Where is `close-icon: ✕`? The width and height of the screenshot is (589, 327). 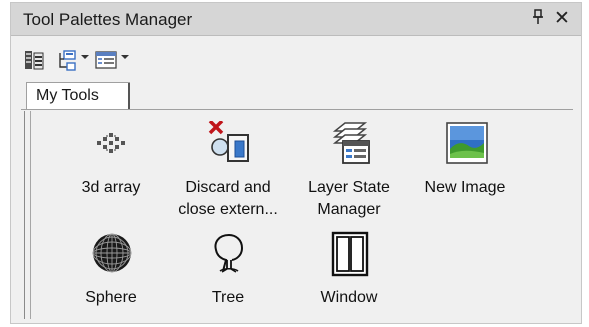
close-icon: ✕ is located at coordinates (562, 19).